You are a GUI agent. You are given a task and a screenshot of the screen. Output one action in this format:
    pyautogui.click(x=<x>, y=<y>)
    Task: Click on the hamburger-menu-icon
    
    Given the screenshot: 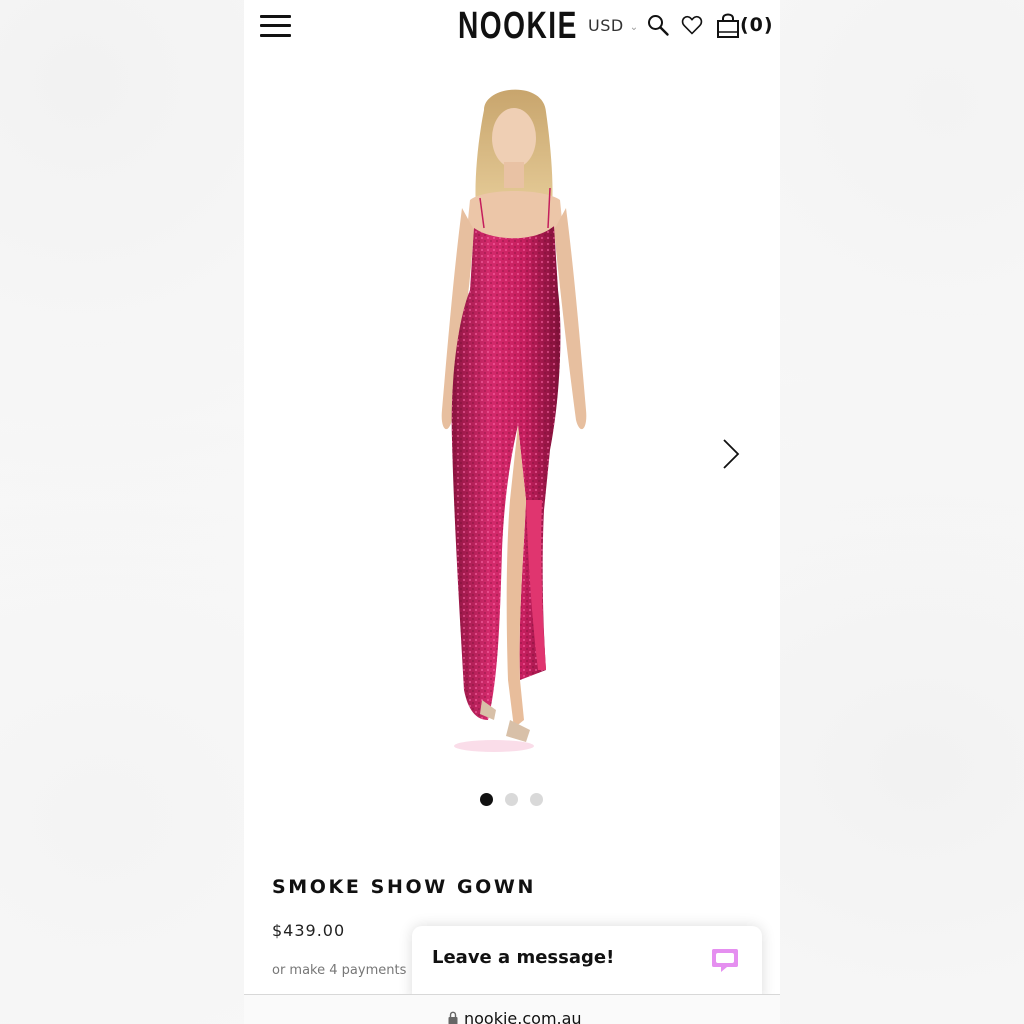 What is the action you would take?
    pyautogui.click(x=276, y=26)
    